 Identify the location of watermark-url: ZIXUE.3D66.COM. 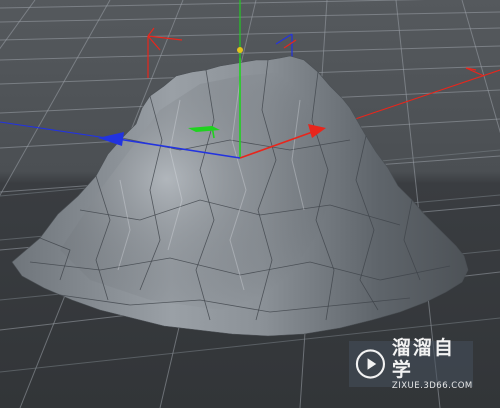
(432, 386).